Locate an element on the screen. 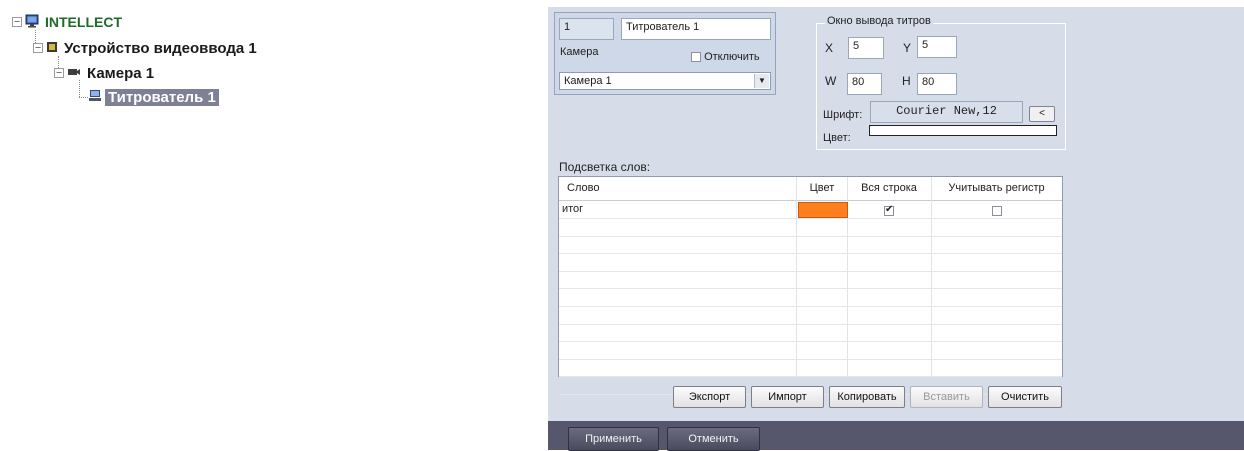  tree-connector is located at coordinates (83, 97).